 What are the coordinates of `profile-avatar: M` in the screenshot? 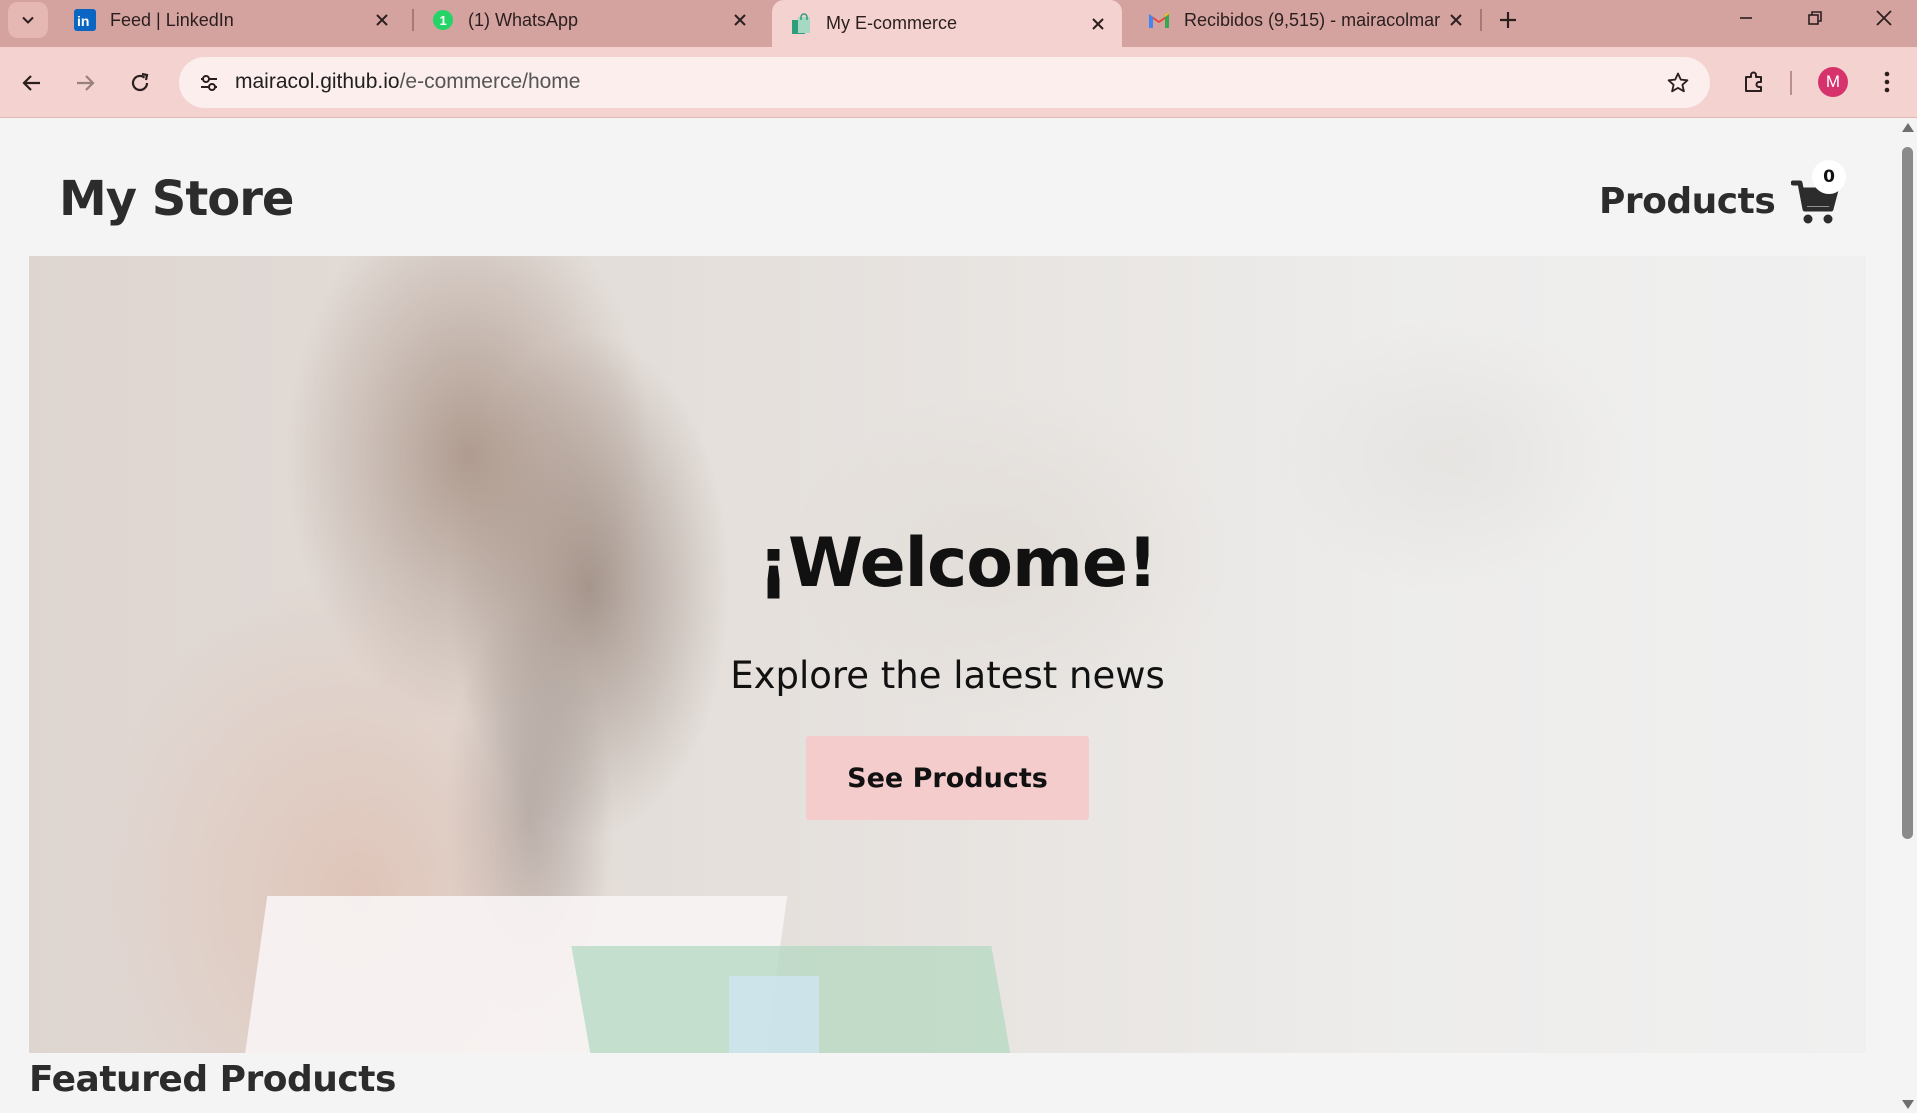 It's located at (1833, 82).